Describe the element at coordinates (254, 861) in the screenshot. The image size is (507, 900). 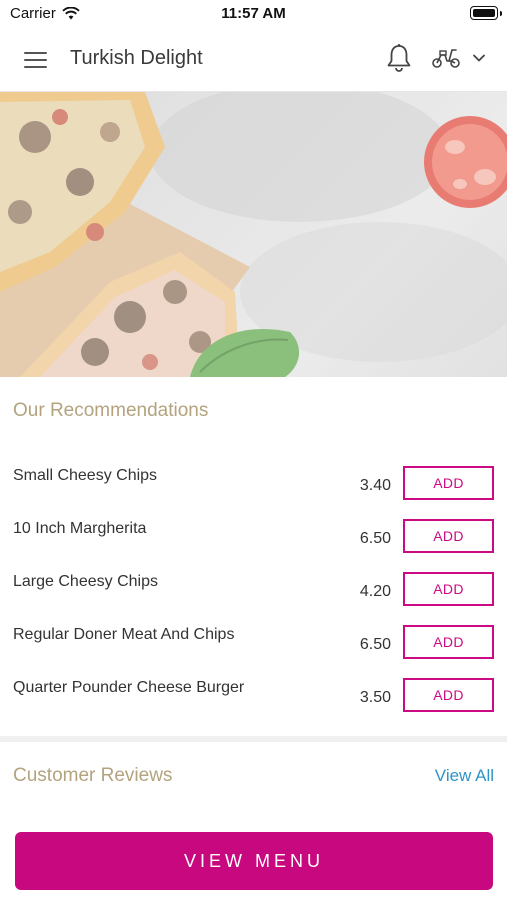
I see `view-menu-button: VIEW MENU` at that location.